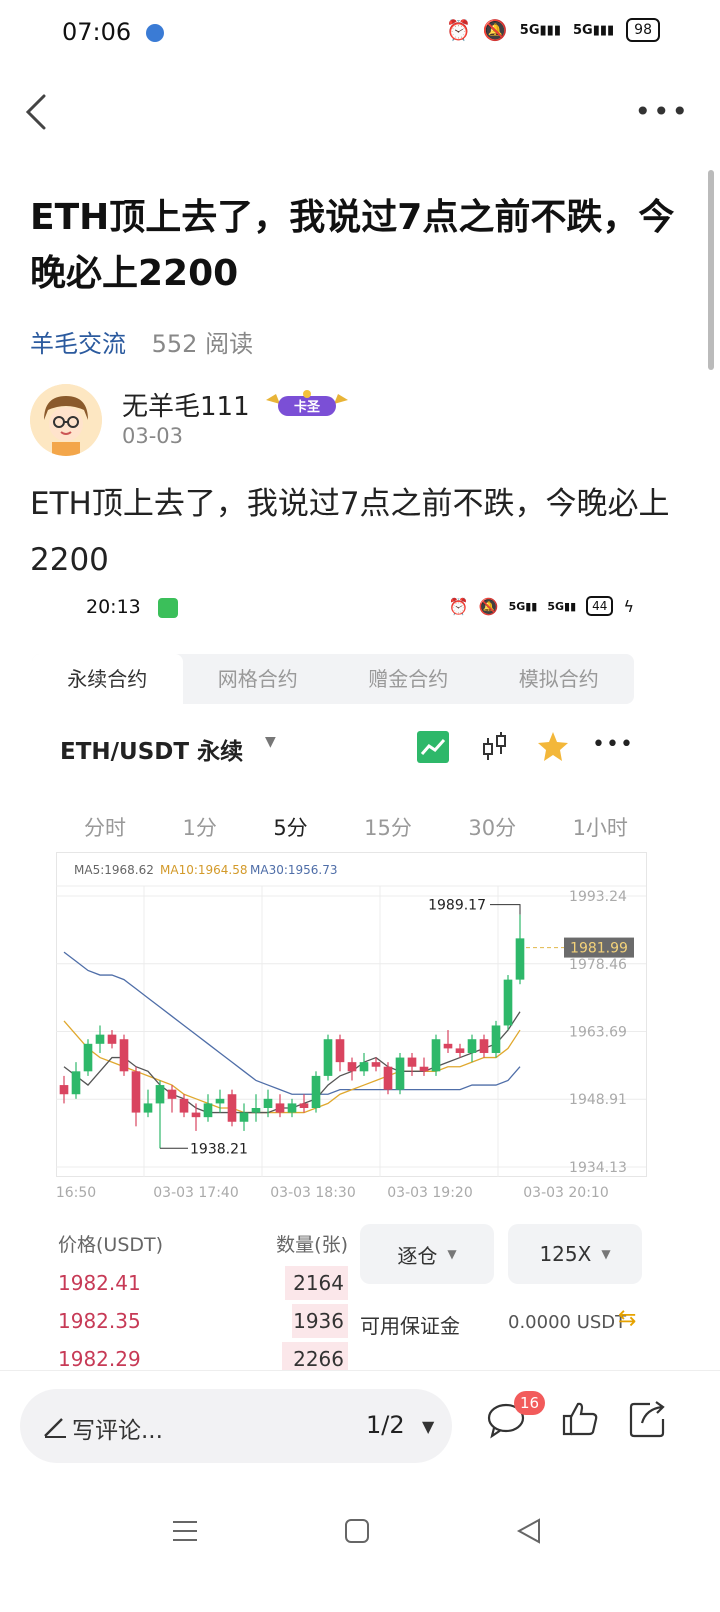 This screenshot has height=1612, width=720. I want to click on last-price-label: 1981.99, so click(599, 949).